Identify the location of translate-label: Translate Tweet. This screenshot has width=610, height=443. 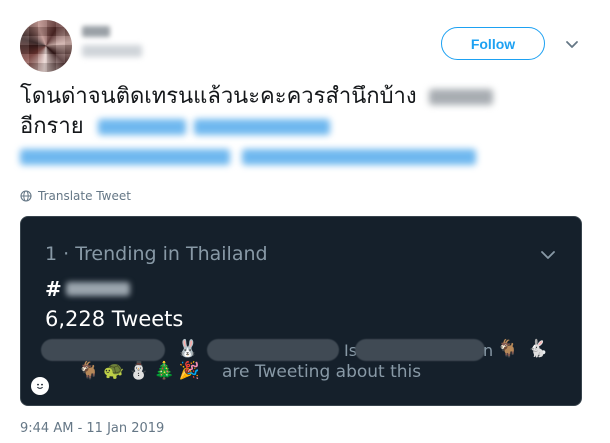
(84, 196).